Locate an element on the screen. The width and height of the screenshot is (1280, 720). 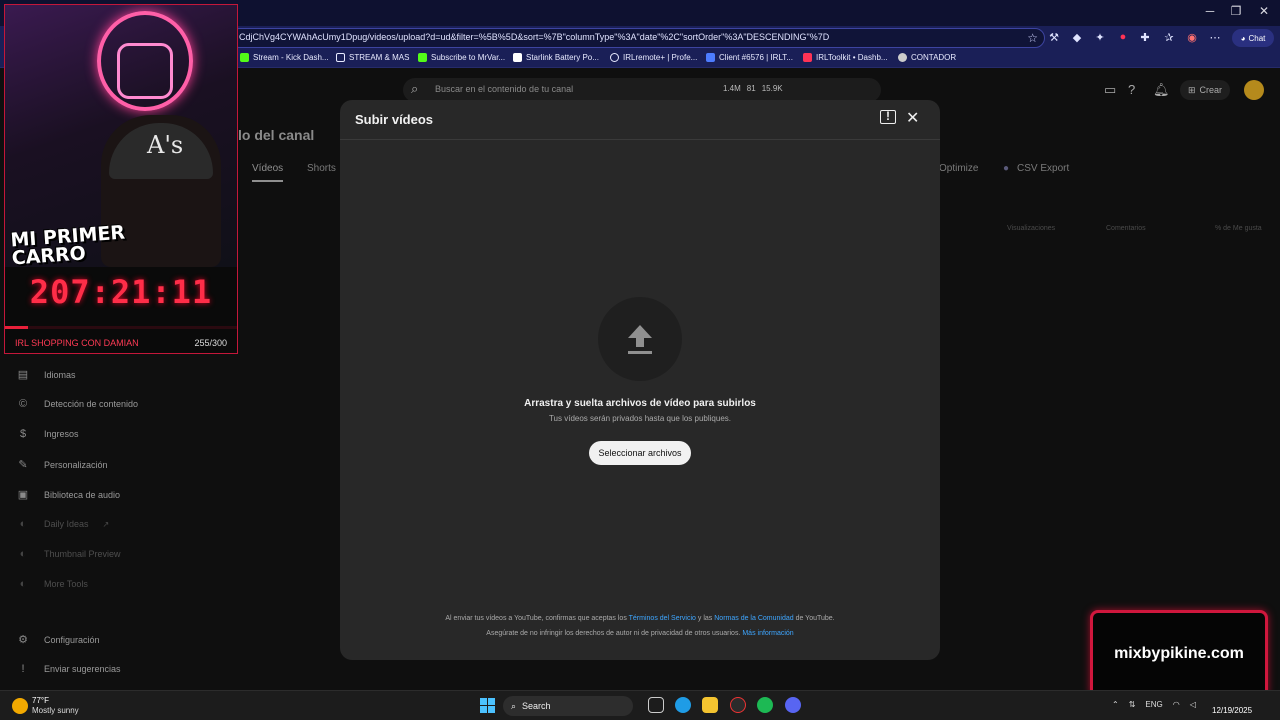
copyright-icon: © is located at coordinates (23, 404).